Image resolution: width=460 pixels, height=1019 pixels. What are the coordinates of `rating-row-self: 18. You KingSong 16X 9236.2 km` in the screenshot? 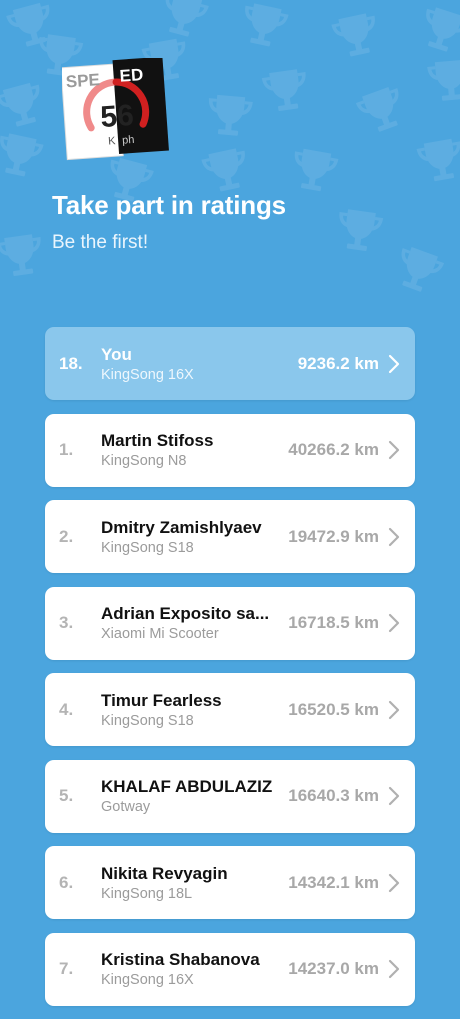 It's located at (230, 363).